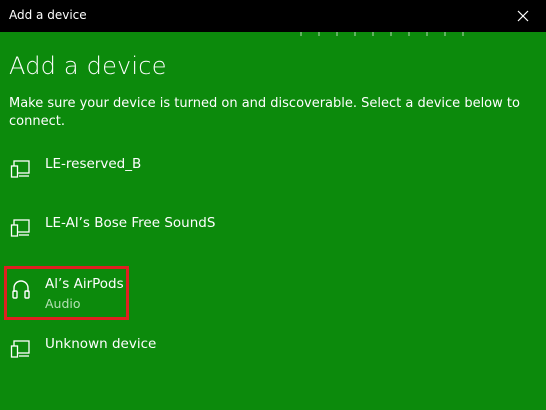 This screenshot has width=546, height=410. What do you see at coordinates (66, 293) in the screenshot?
I see `selection-highlight` at bounding box center [66, 293].